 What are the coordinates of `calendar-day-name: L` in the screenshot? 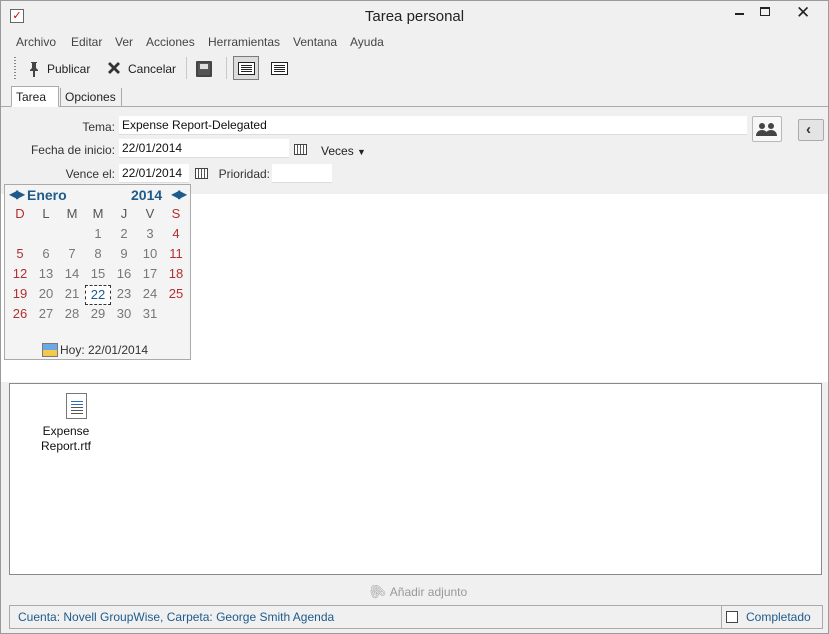 It's located at (46, 213).